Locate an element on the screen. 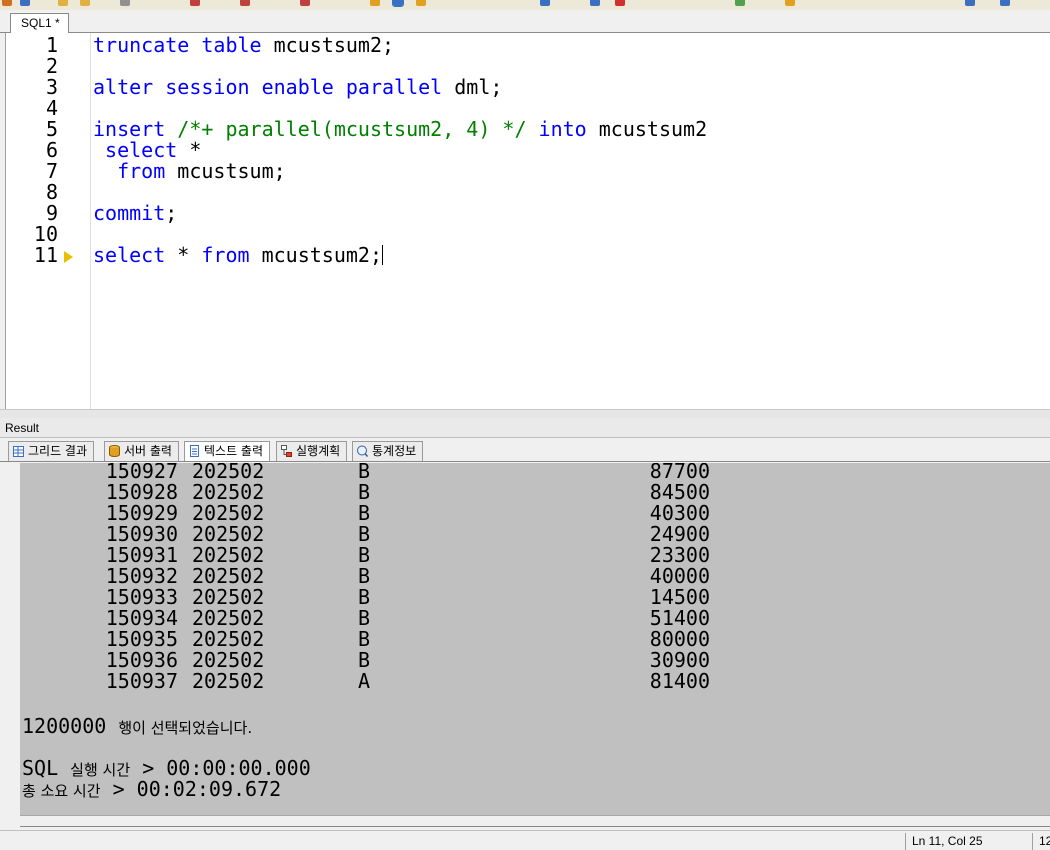 The image size is (1050, 850). result-cell: 150932 is located at coordinates (141, 576).